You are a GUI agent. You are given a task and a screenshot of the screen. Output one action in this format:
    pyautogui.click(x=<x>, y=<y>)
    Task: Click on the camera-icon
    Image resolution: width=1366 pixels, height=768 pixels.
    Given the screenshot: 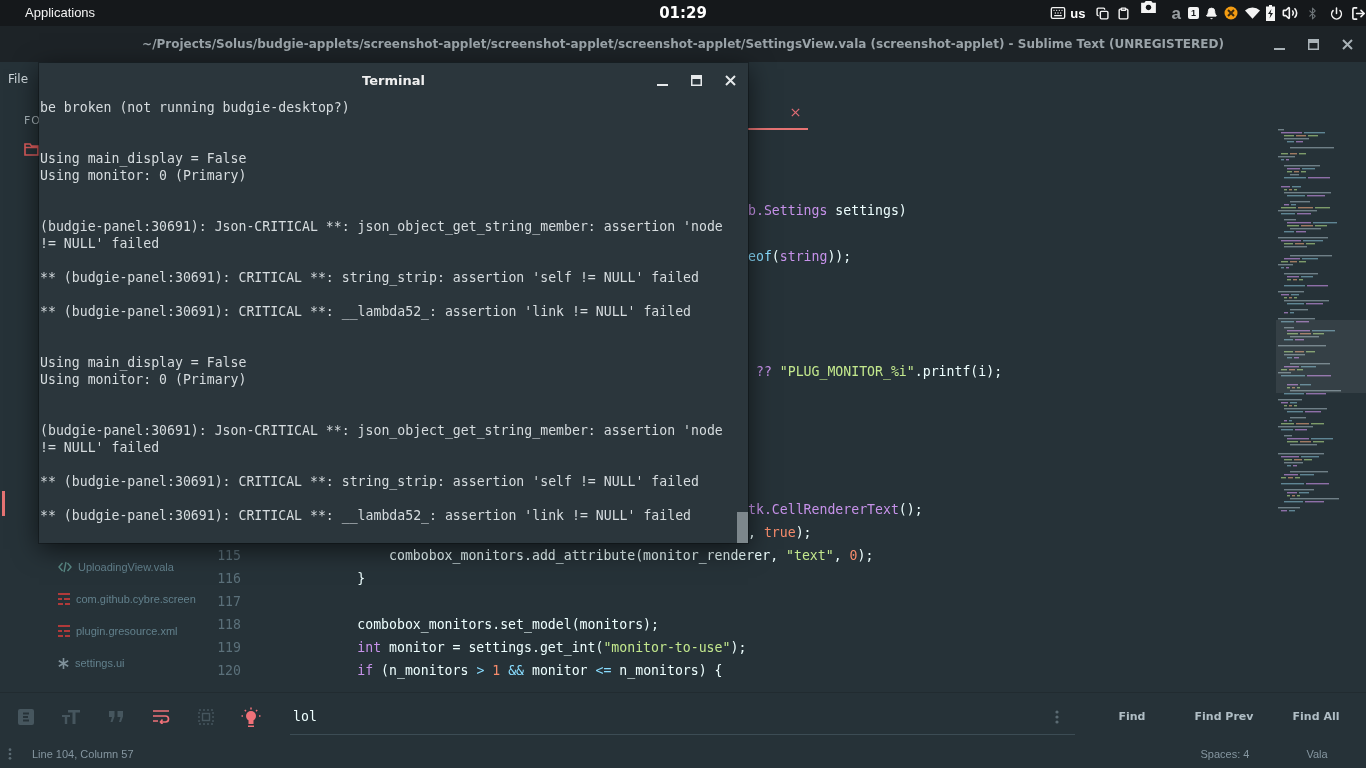 What is the action you would take?
    pyautogui.click(x=1148, y=7)
    